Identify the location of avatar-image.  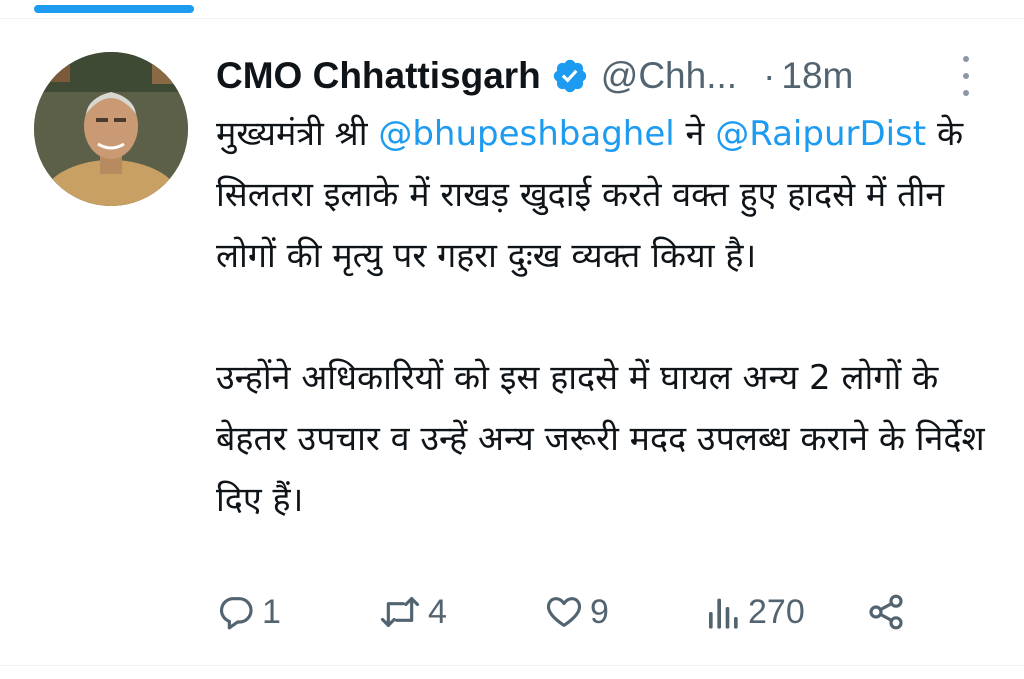
(111, 129).